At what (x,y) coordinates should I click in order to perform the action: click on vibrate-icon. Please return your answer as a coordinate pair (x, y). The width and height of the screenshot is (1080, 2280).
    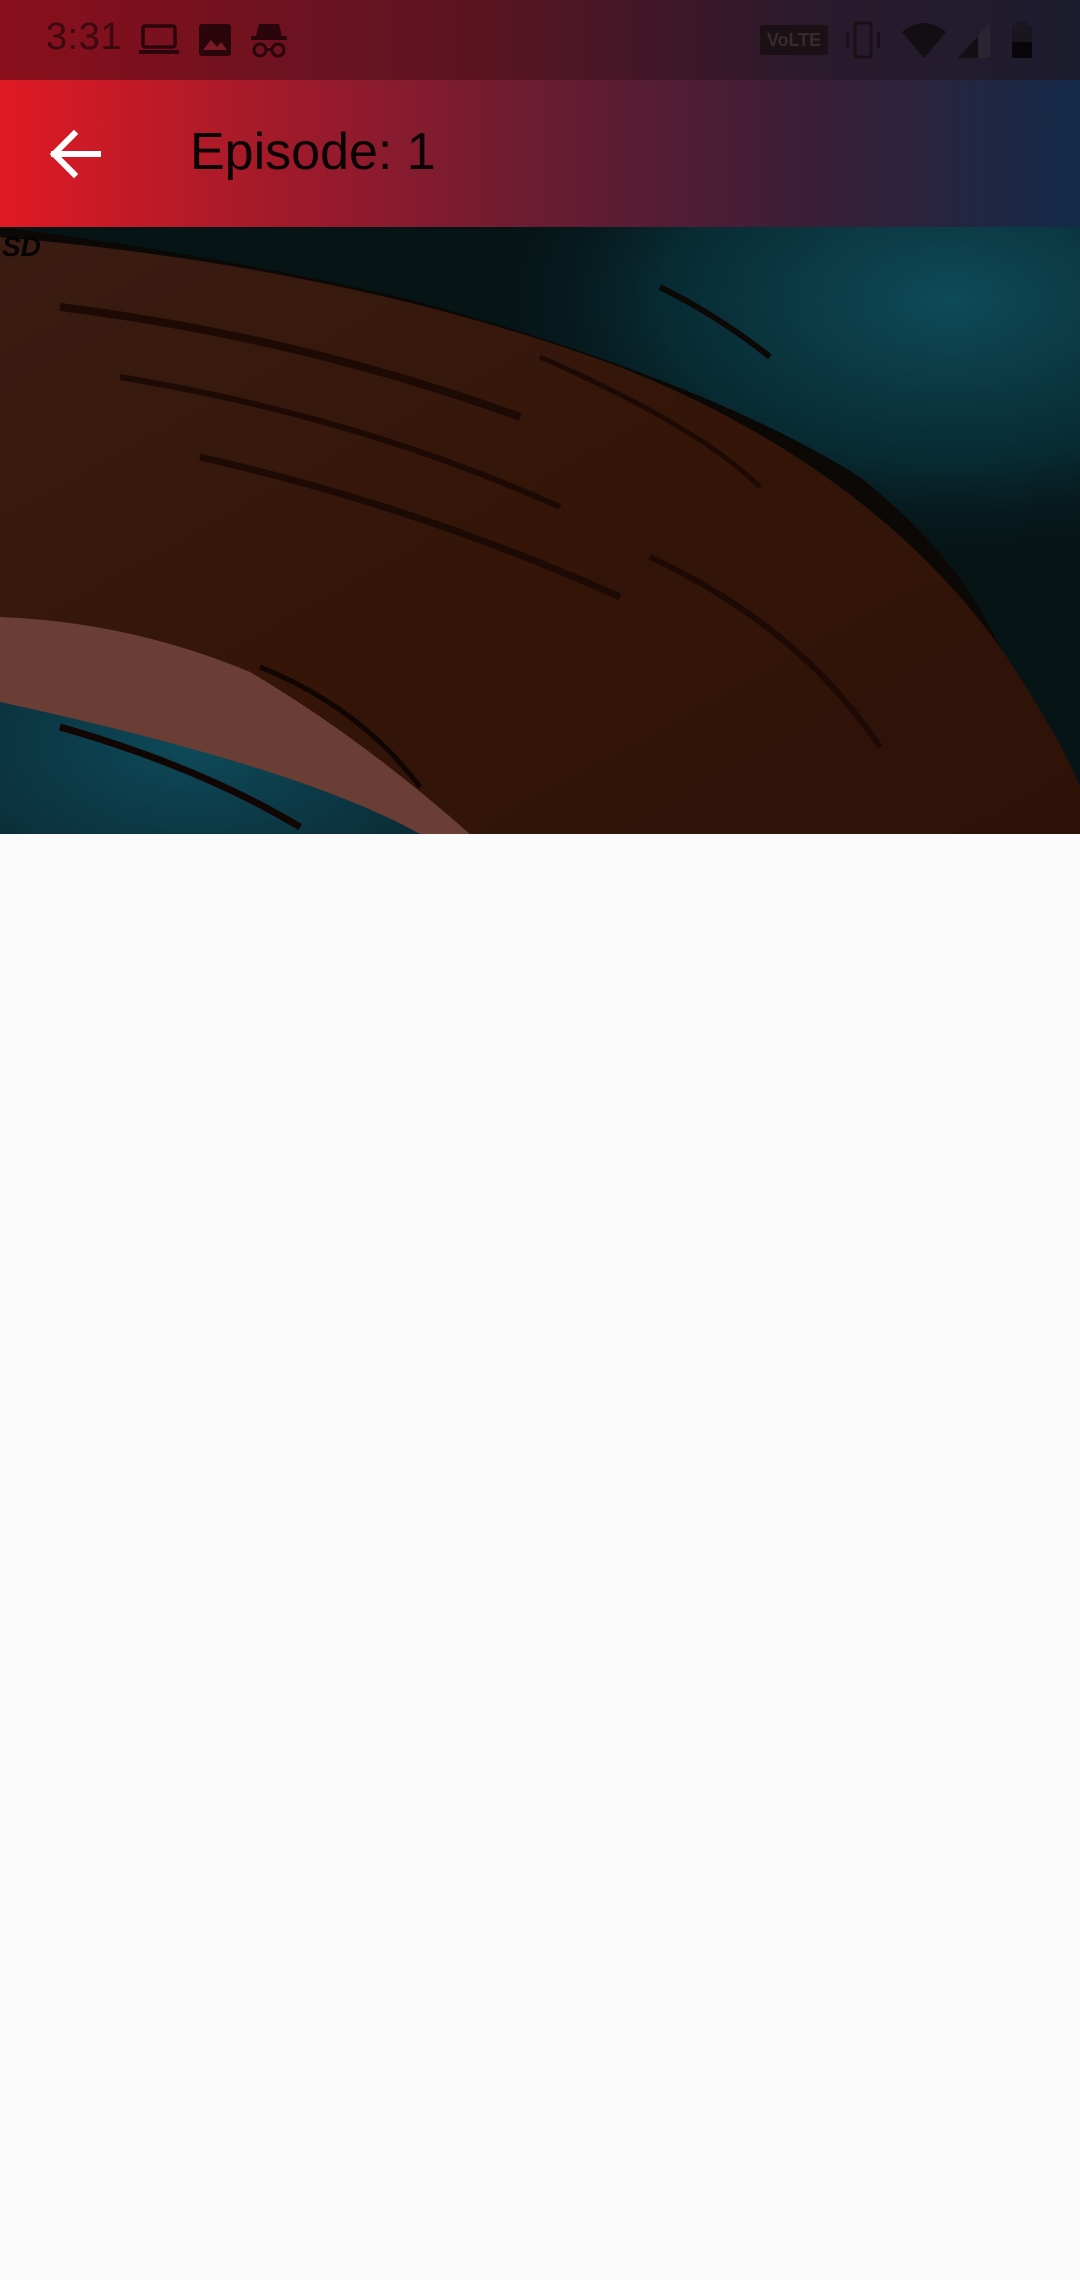
    Looking at the image, I should click on (863, 42).